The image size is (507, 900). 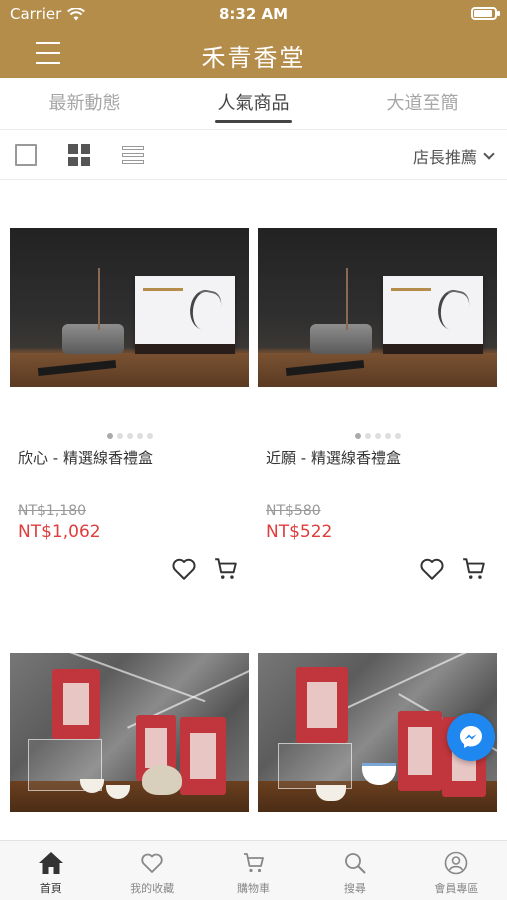 What do you see at coordinates (299, 532) in the screenshot?
I see `sale-price: NT$522` at bounding box center [299, 532].